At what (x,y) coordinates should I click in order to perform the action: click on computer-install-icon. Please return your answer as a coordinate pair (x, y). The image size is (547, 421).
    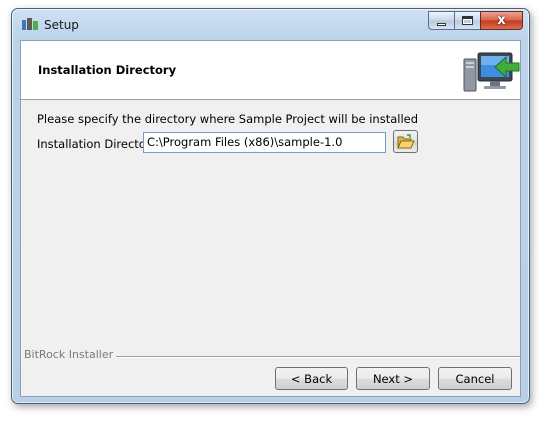
    Looking at the image, I should click on (491, 72).